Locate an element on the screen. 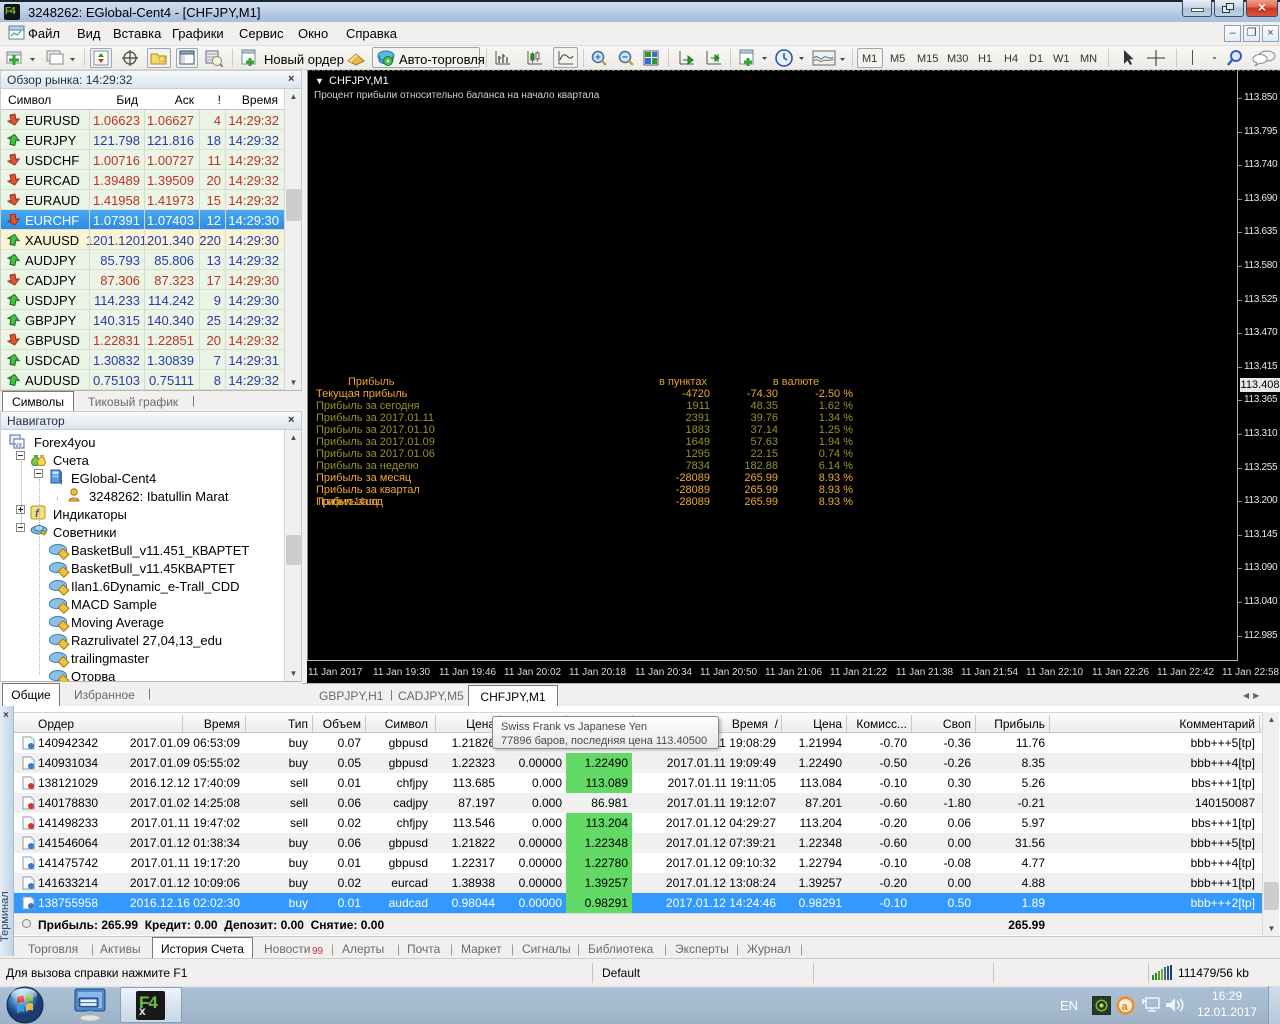 The height and width of the screenshot is (1024, 1280). svg-text: a is located at coordinates (1125, 1007).